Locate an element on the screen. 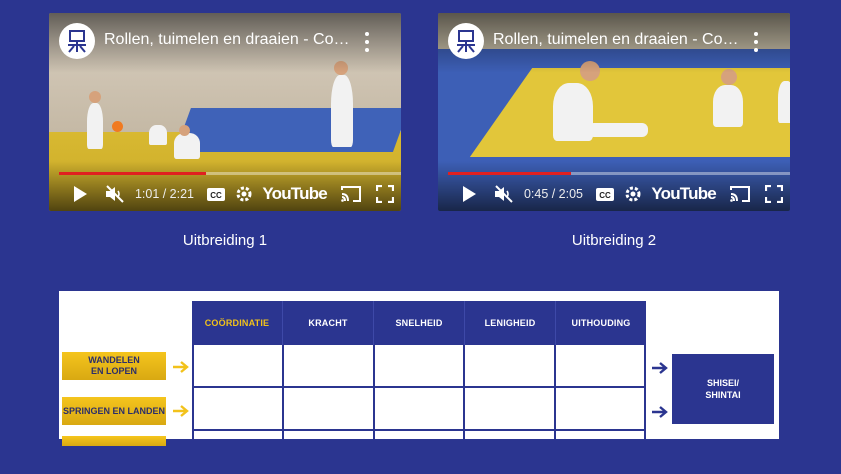  player-controls: 1:01 / 2:21 CC YouTube is located at coordinates (225, 194).